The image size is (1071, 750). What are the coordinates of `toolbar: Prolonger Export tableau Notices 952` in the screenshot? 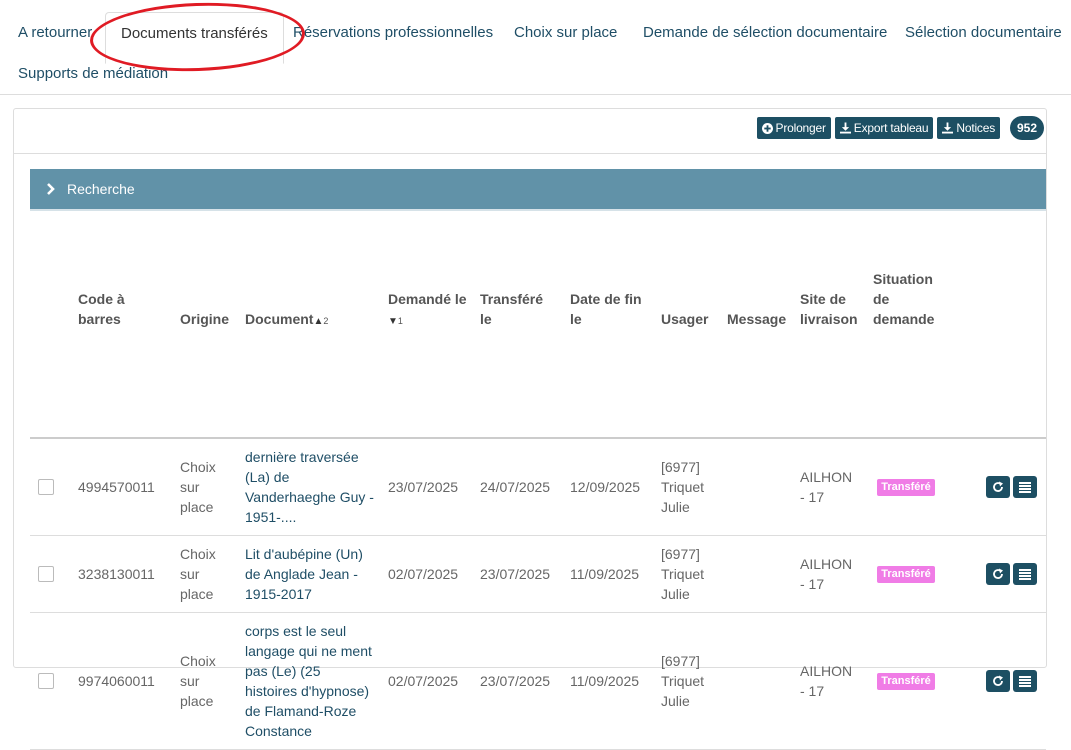 It's located at (900, 128).